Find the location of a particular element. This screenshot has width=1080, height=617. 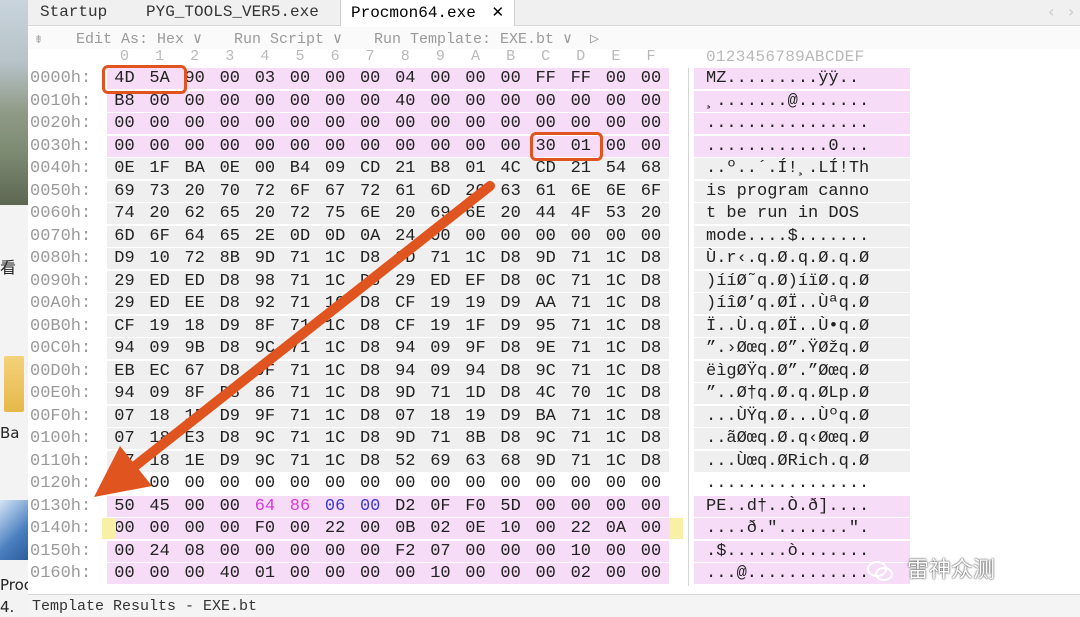

run-template-dropdown: Run Template: EXE.bt ∨ is located at coordinates (473, 38).